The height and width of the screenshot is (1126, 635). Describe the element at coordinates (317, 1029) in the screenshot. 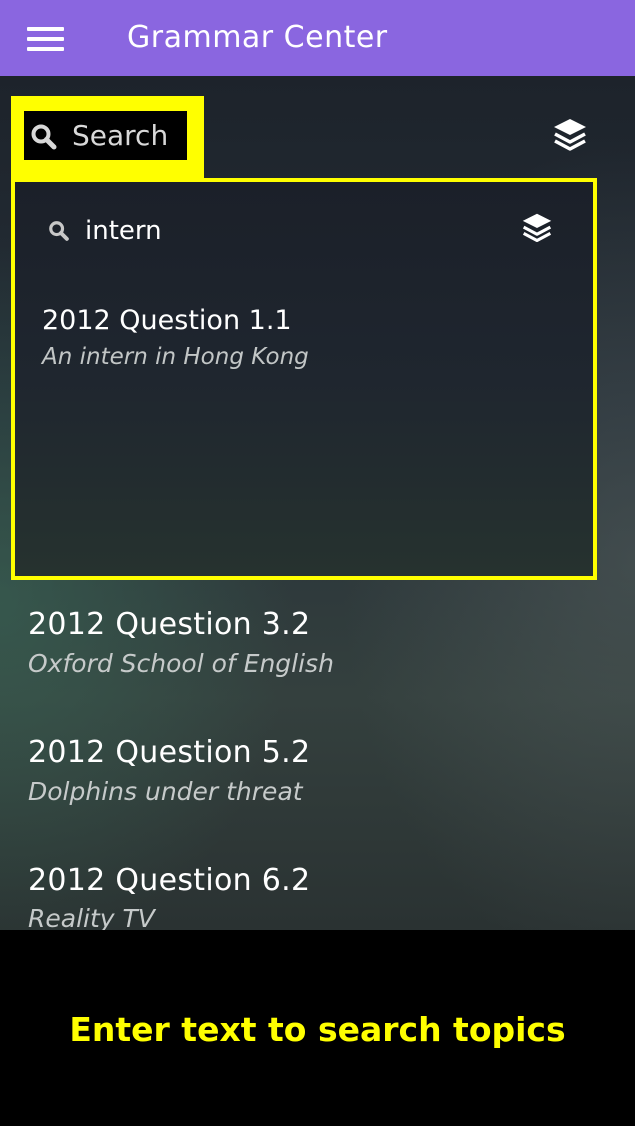

I see `tutorial-caption: Enter text to search topics` at that location.